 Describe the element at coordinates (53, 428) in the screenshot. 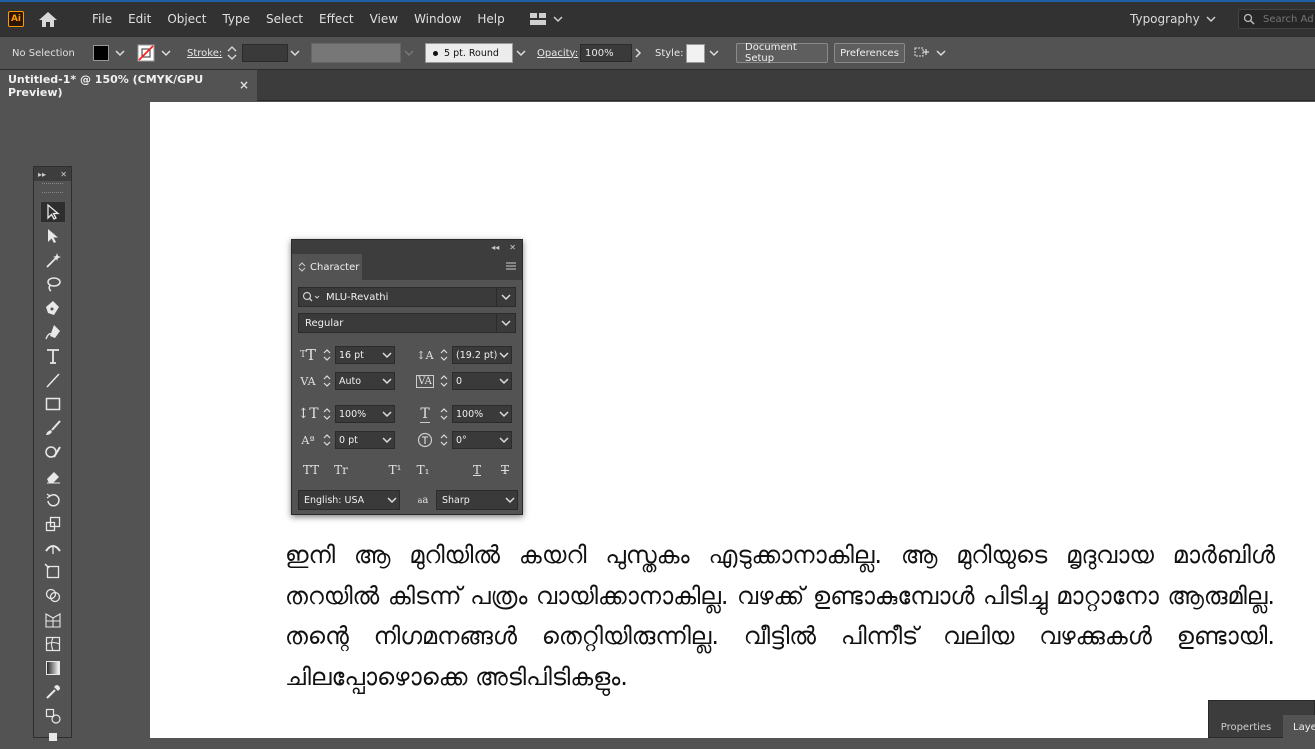

I see `paintbrush-tool` at that location.